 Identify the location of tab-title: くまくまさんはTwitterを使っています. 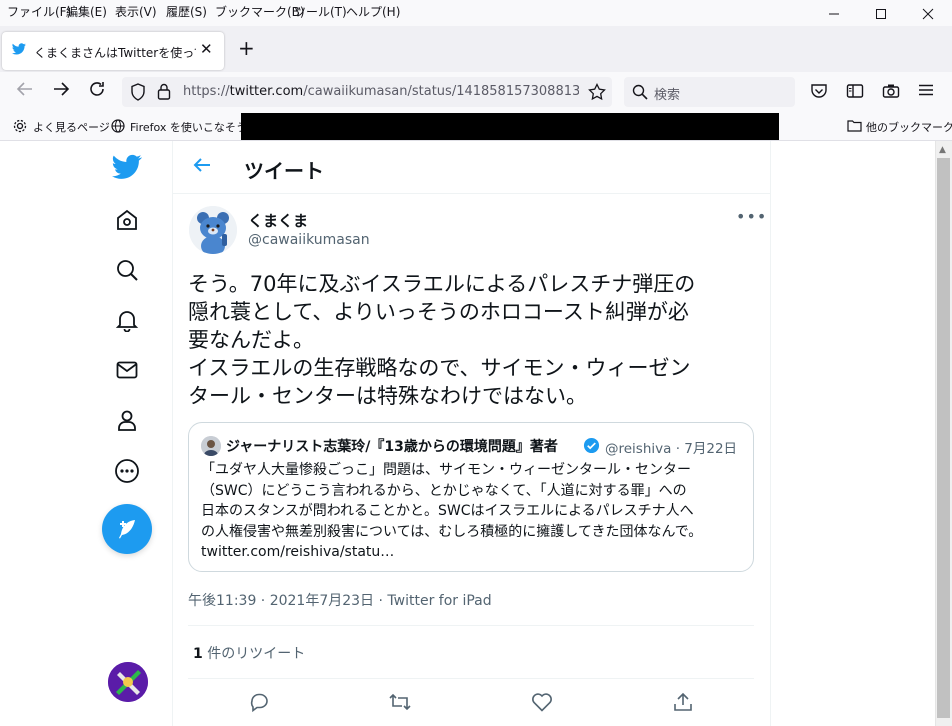
(115, 53).